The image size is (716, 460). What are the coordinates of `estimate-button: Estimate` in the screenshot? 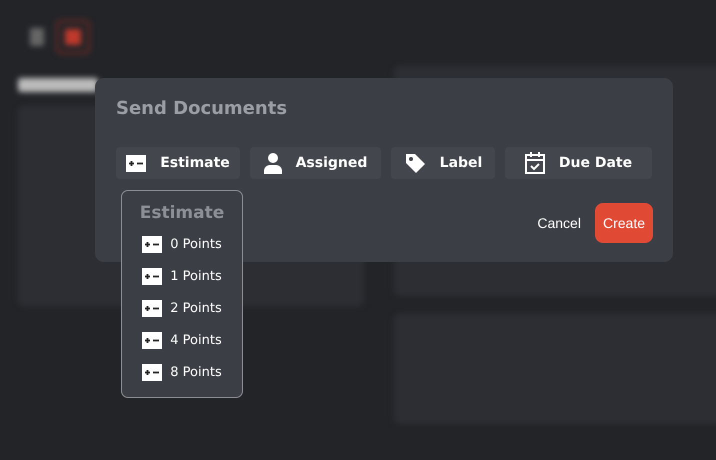 It's located at (178, 163).